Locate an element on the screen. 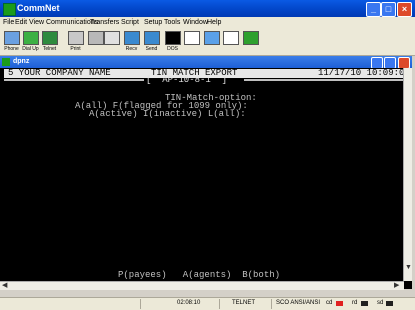 The width and height of the screenshot is (415, 310). send-button: Send is located at coordinates (151, 42).